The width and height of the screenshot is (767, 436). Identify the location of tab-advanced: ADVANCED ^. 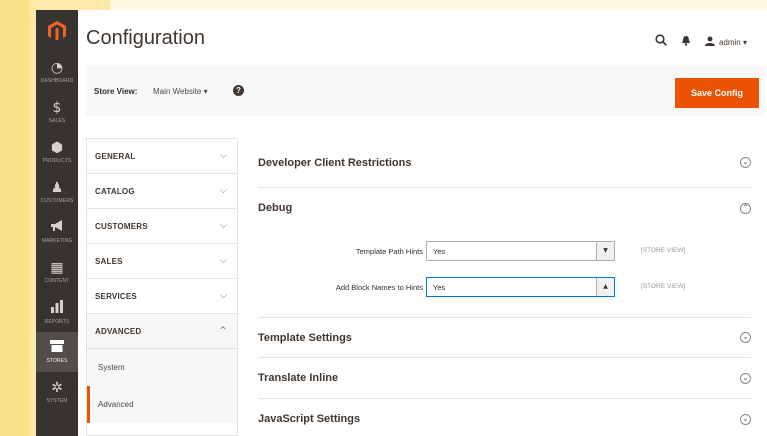
(162, 331).